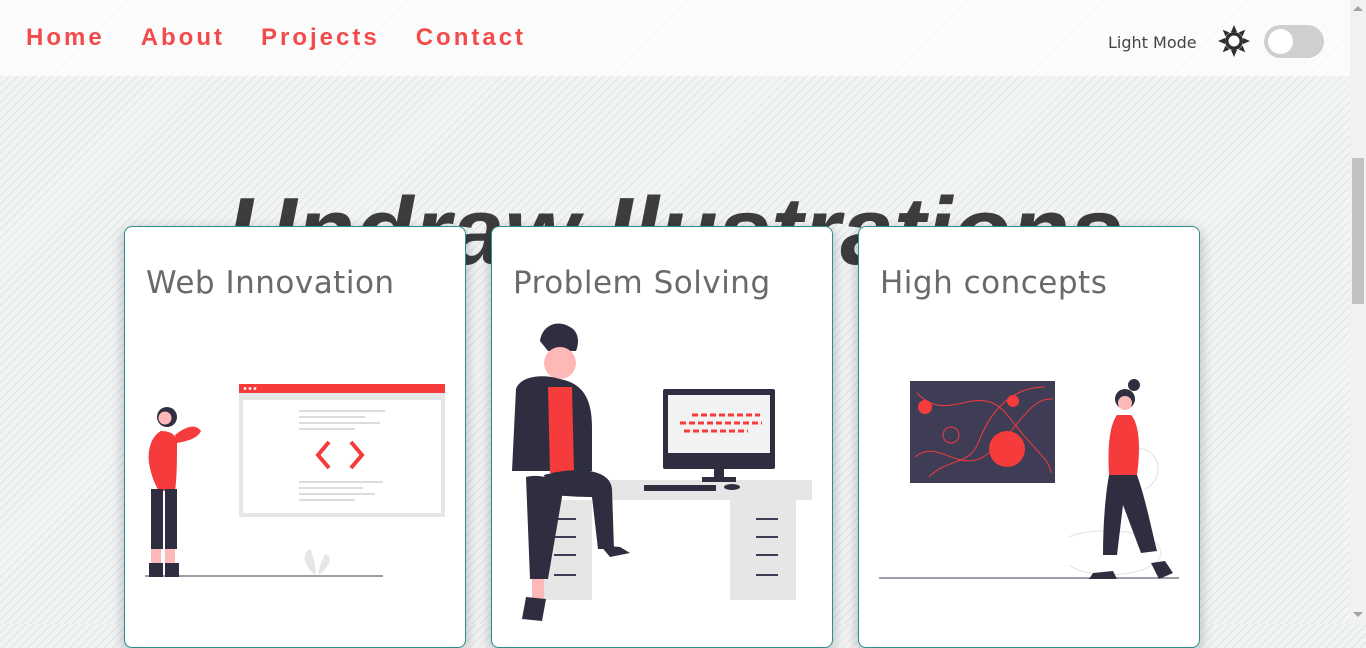 The image size is (1366, 648). Describe the element at coordinates (1358, 312) in the screenshot. I see `vertical-scrollbar` at that location.